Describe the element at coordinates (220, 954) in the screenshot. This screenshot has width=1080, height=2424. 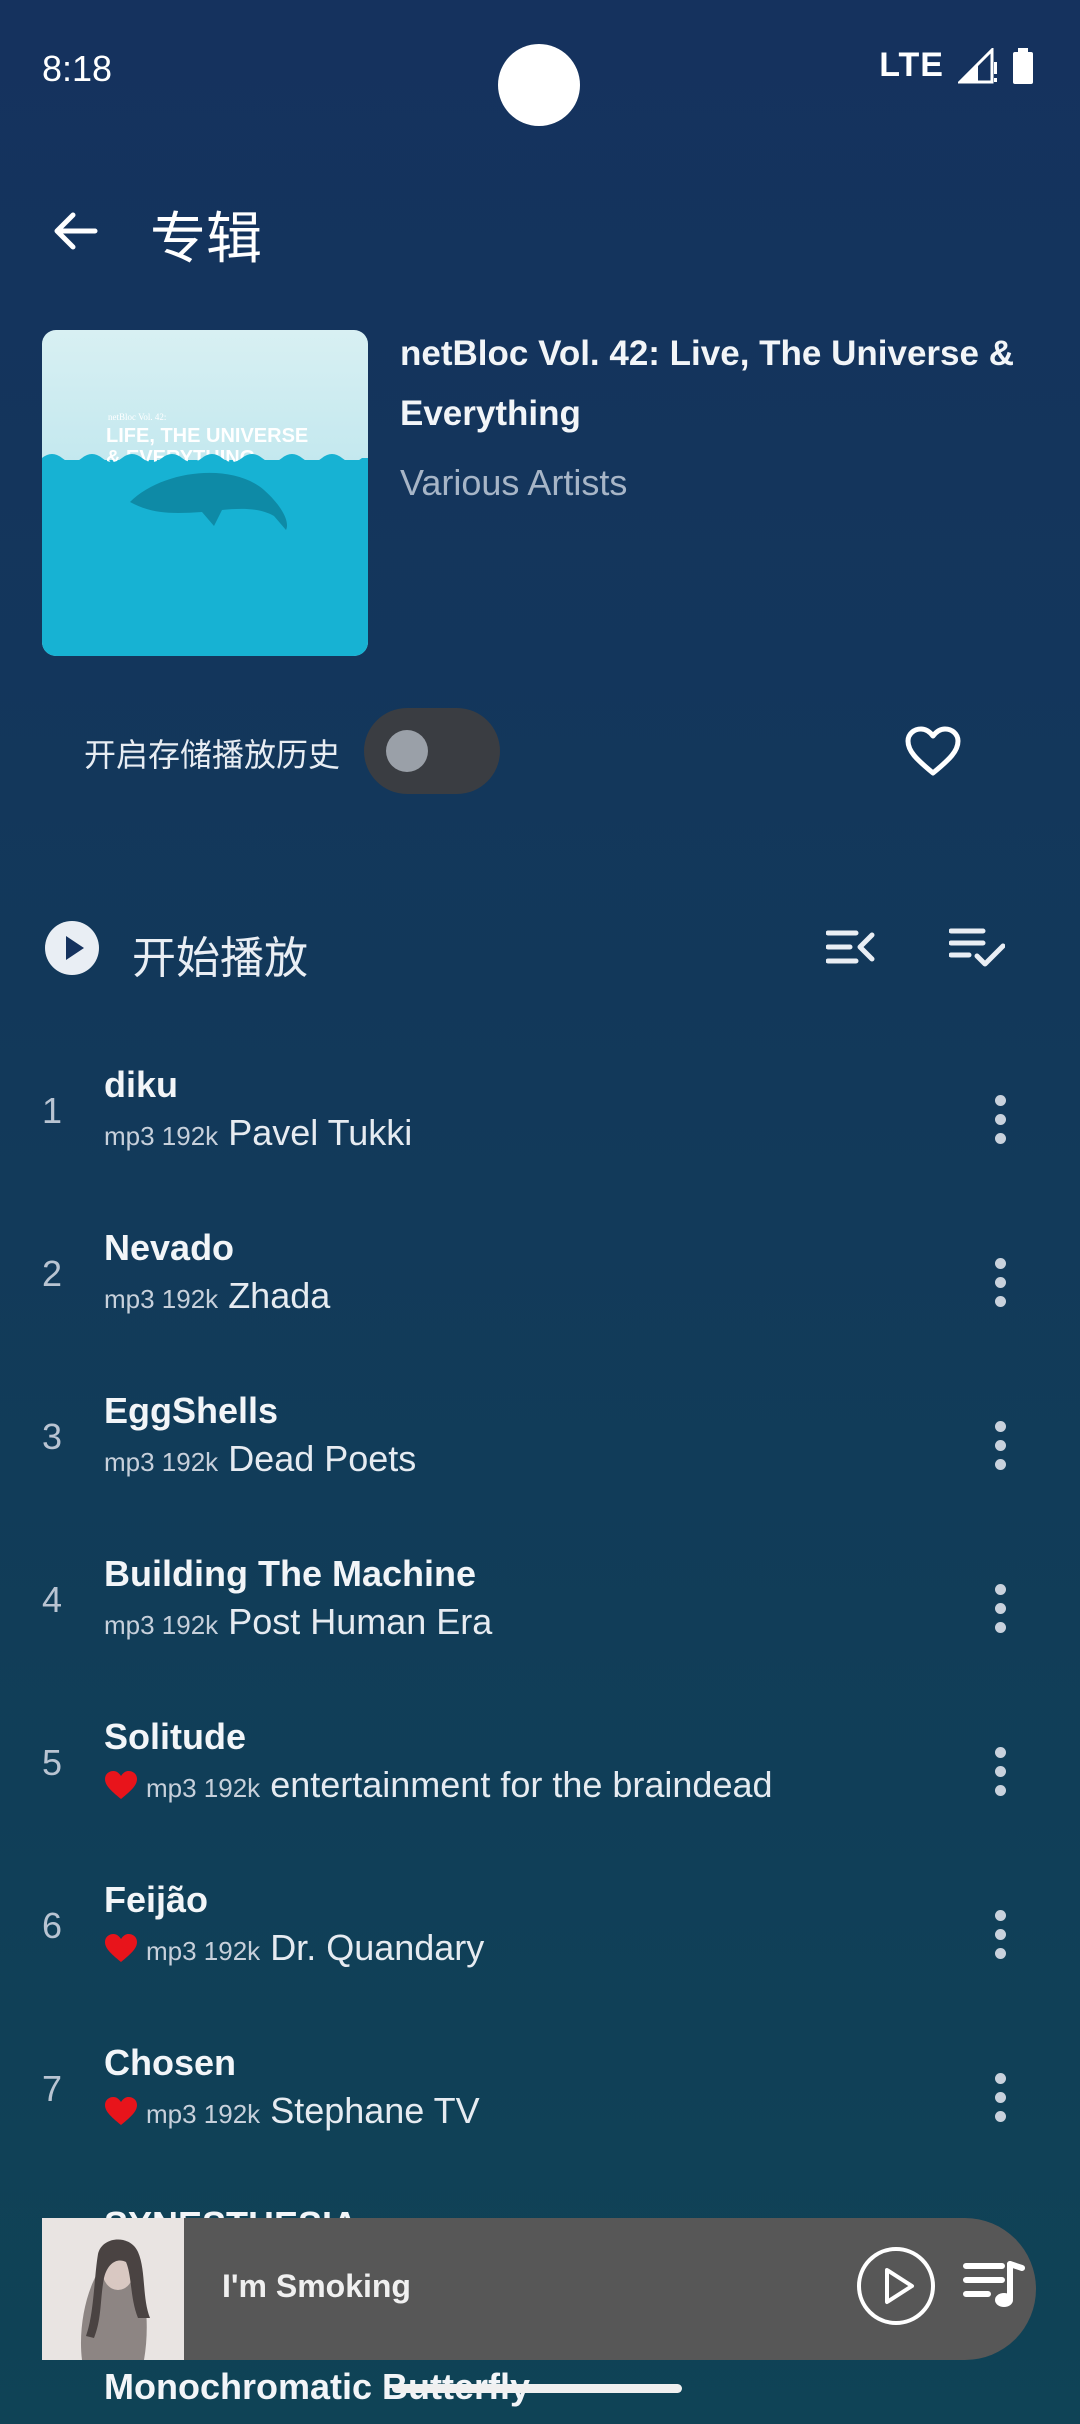
I see `start-play-button: 开始播放` at that location.